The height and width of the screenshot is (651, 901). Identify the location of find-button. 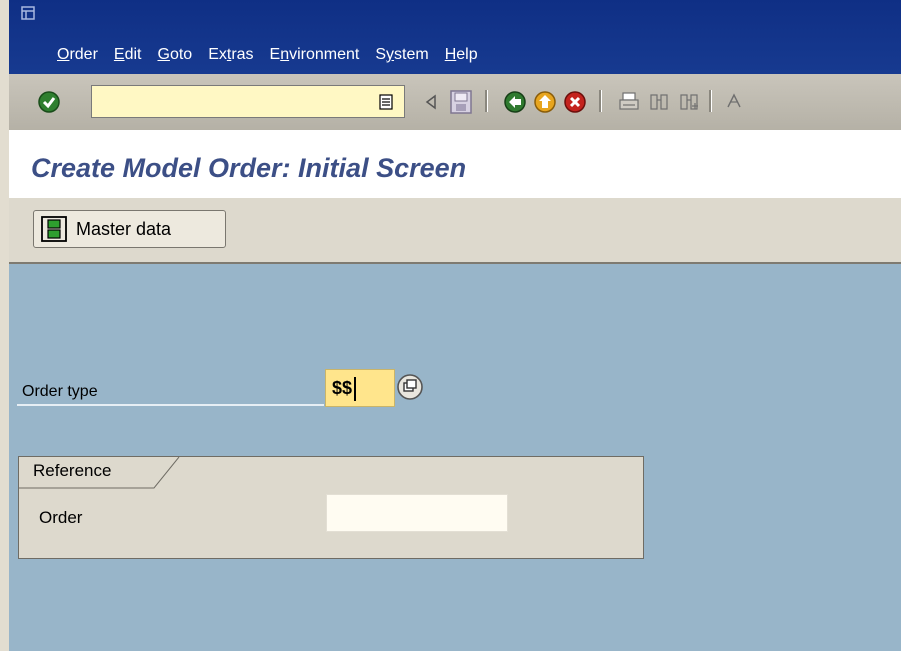
(659, 102).